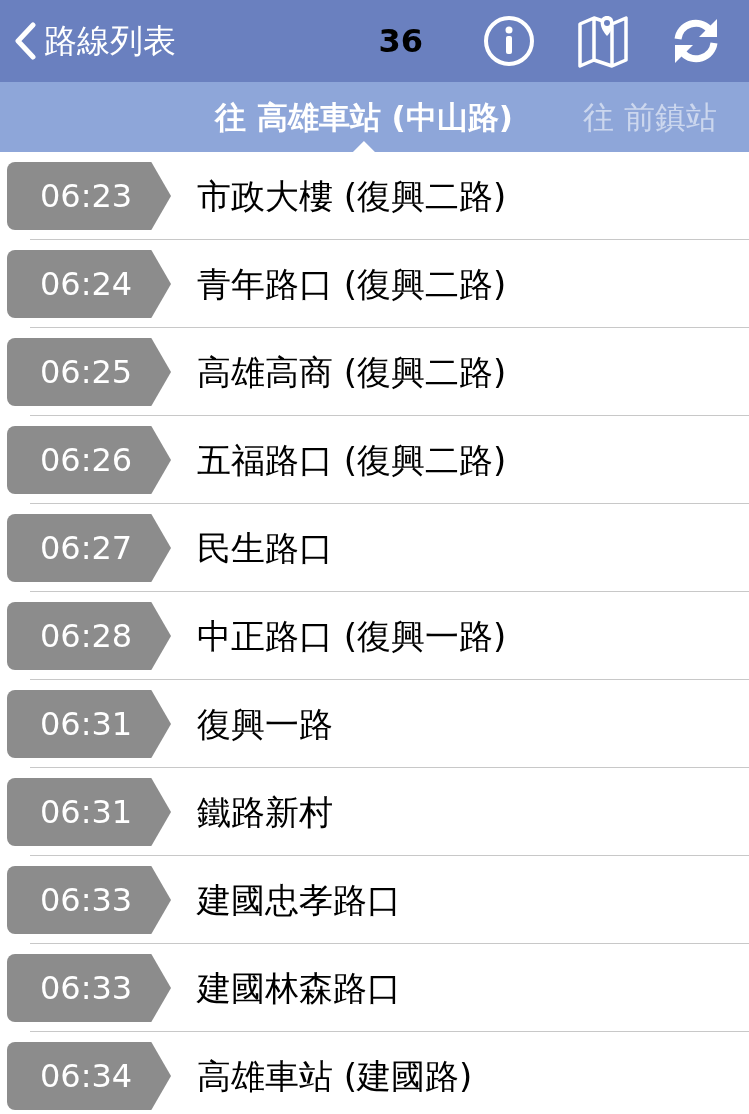  Describe the element at coordinates (299, 988) in the screenshot. I see `stop-name: 建國林森路口` at that location.